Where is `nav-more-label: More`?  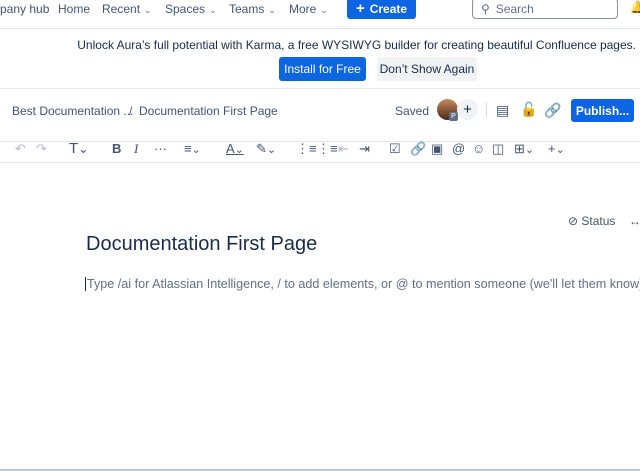
nav-more-label: More is located at coordinates (303, 9).